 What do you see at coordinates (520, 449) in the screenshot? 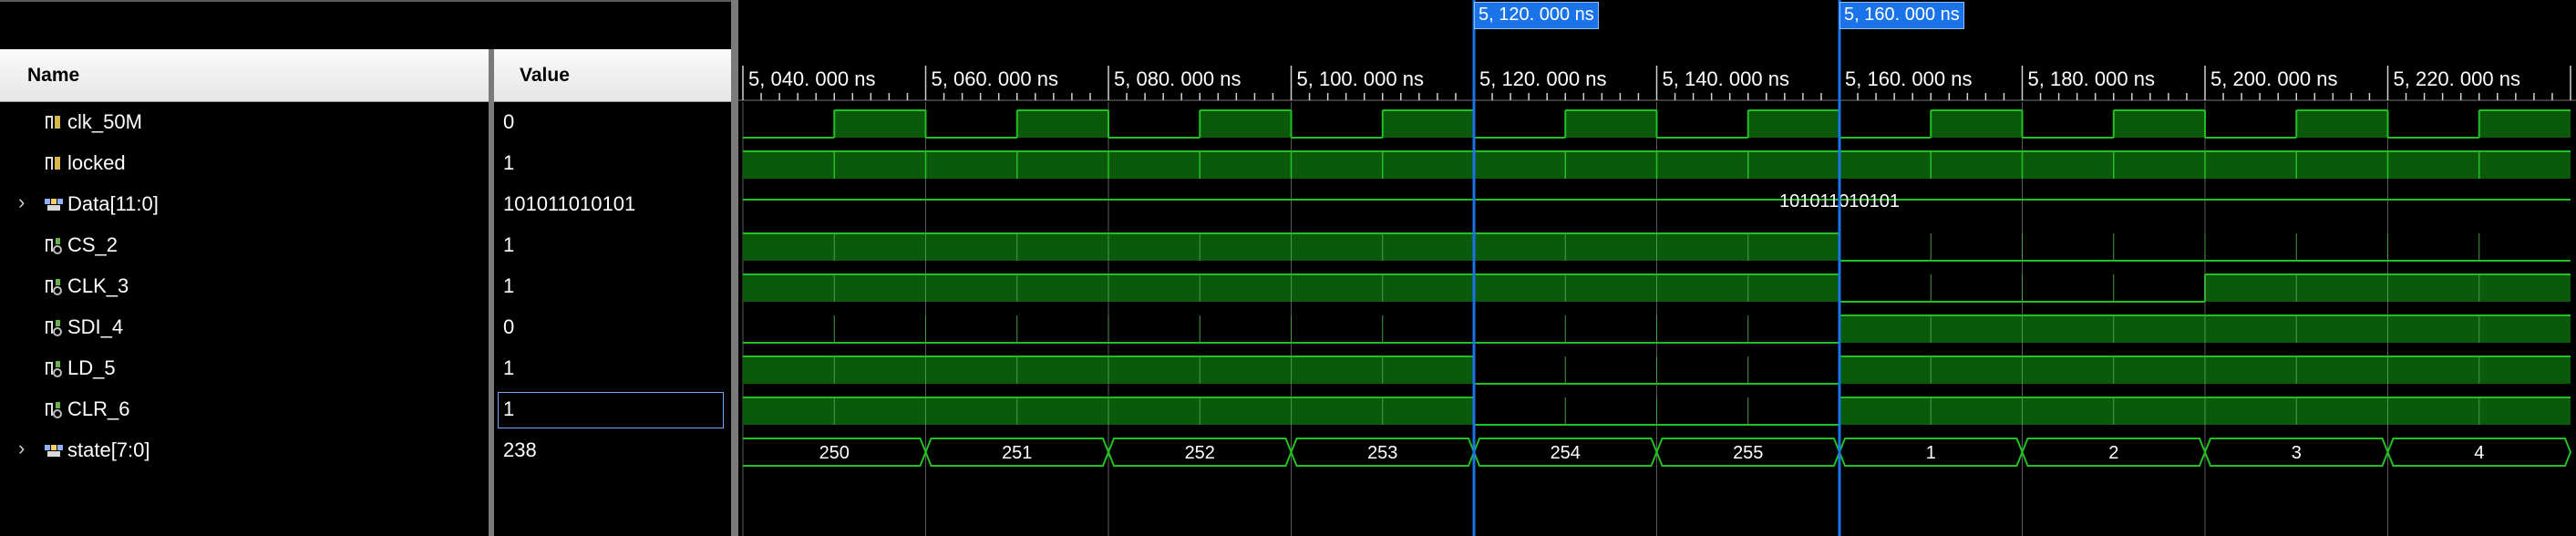
I see `signal-value: 238` at bounding box center [520, 449].